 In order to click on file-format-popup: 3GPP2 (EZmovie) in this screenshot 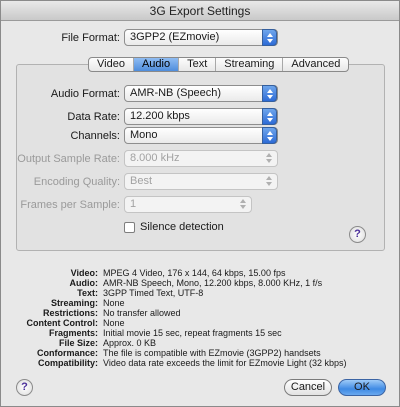, I will do `click(201, 37)`.